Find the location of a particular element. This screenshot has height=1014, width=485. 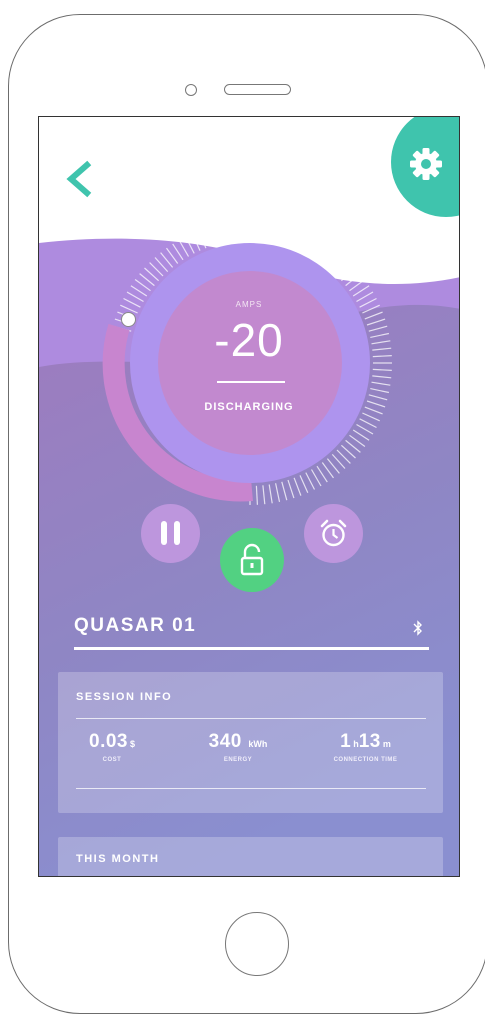

energy-unit: kWh is located at coordinates (258, 744).